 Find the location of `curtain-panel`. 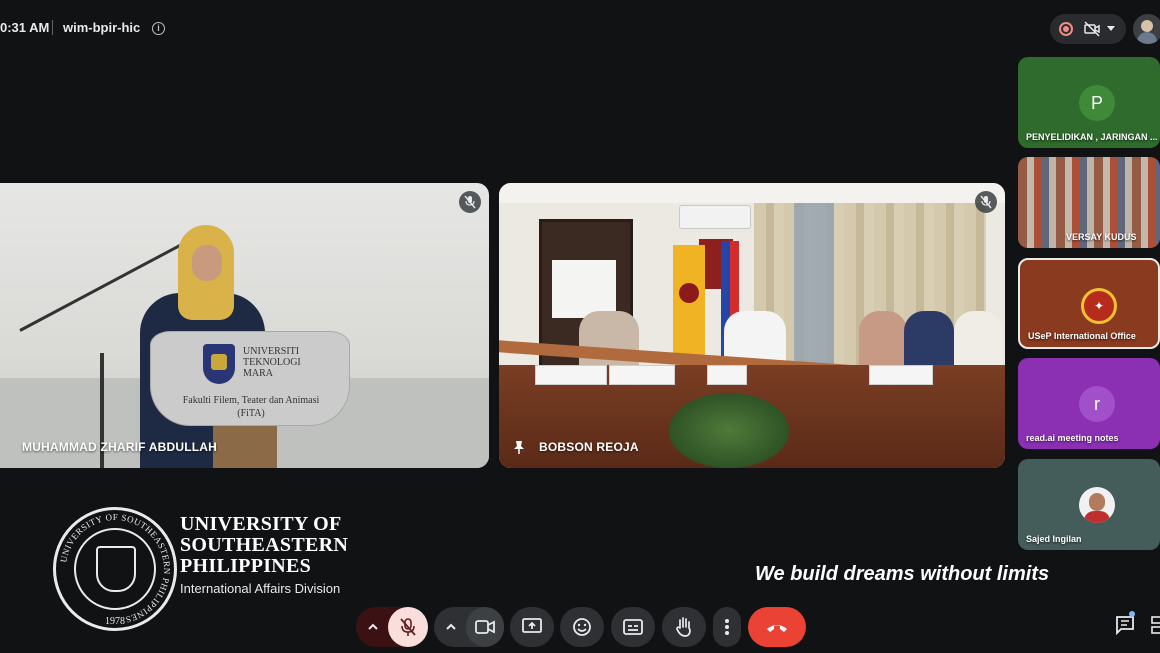

curtain-panel is located at coordinates (814, 293).